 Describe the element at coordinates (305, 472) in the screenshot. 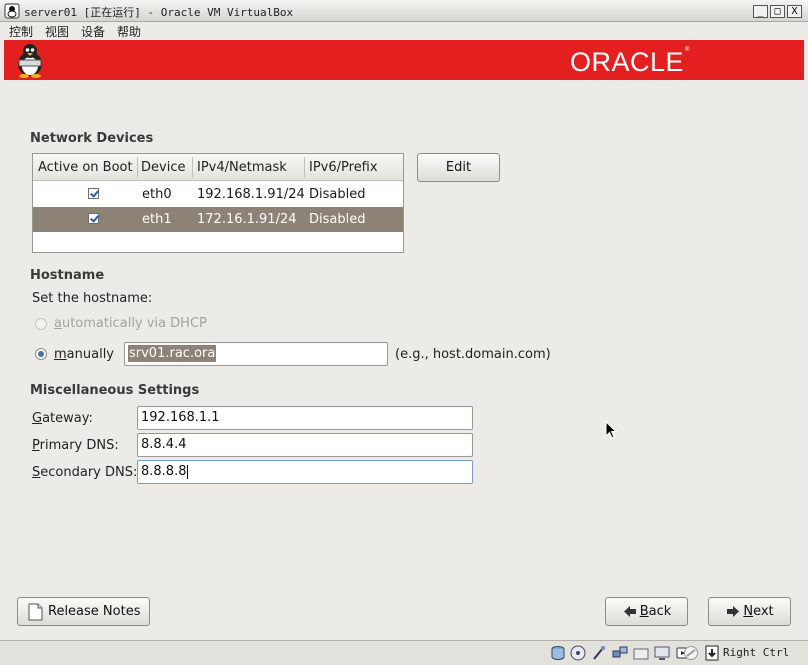

I see `secondary-dns-input: 8.8.8.8` at that location.